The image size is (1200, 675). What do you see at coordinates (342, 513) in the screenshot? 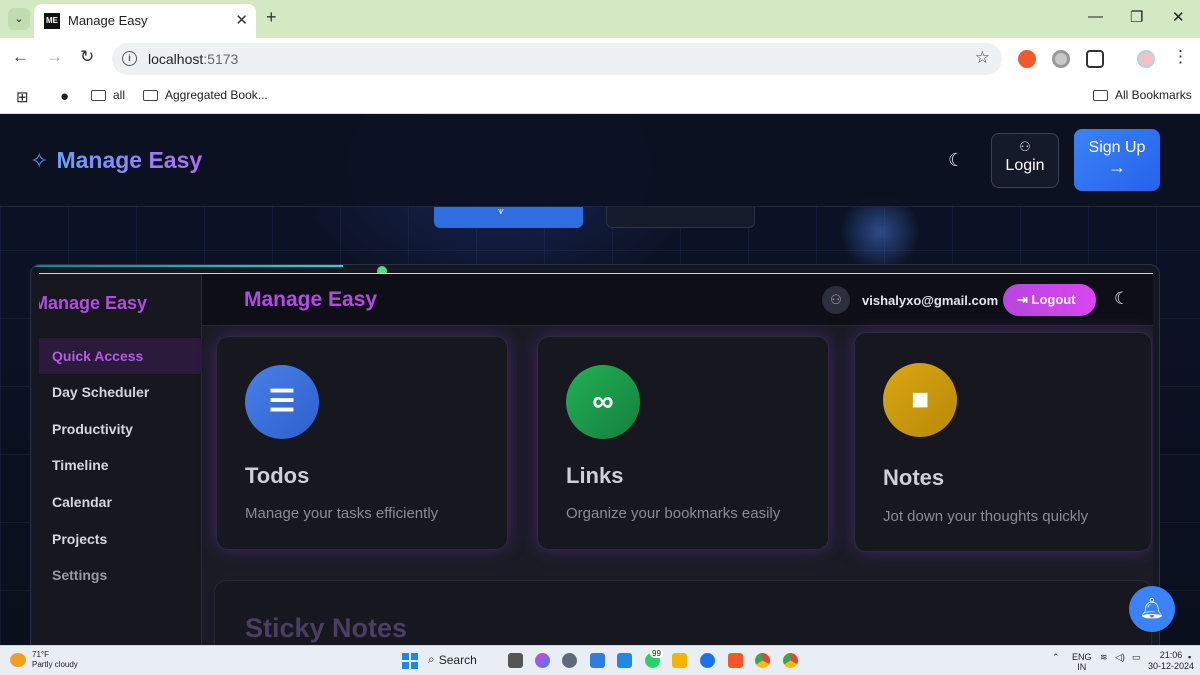
I see `card-description: Manage your tasks efficiently` at bounding box center [342, 513].